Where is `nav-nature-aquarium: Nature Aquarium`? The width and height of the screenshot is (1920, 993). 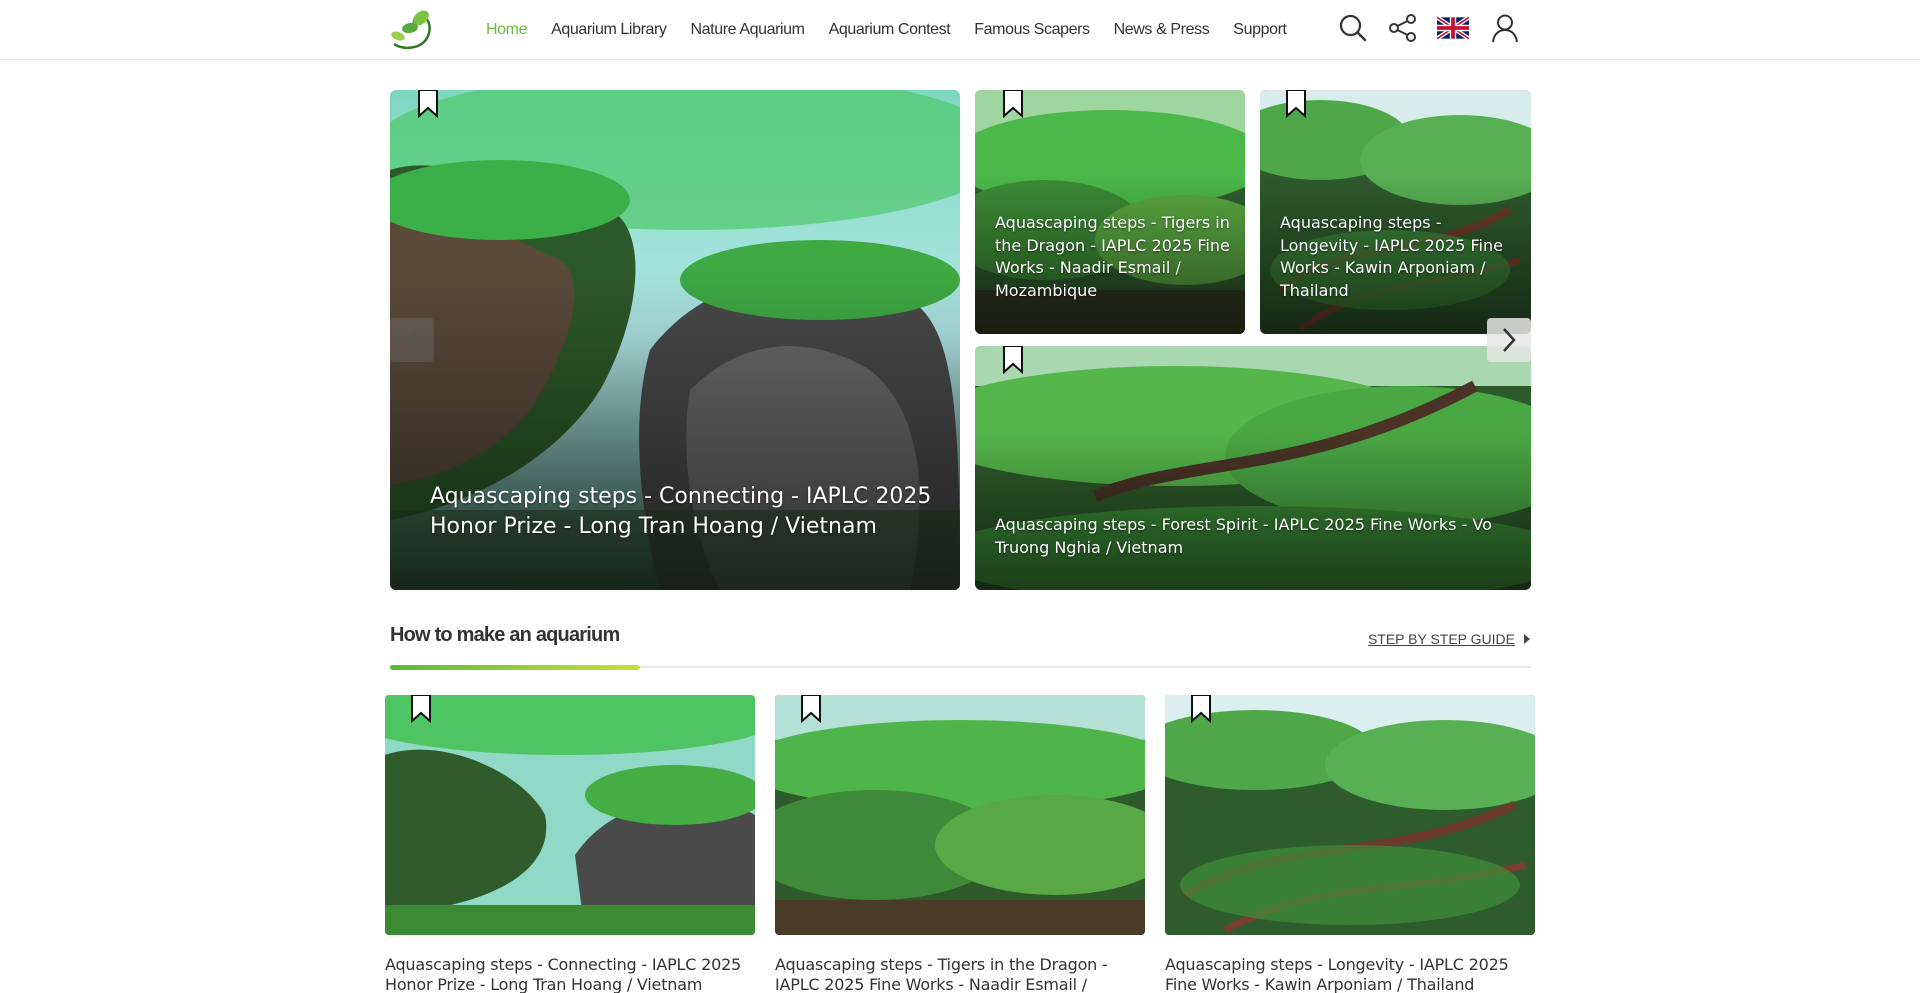
nav-nature-aquarium: Nature Aquarium is located at coordinates (748, 30).